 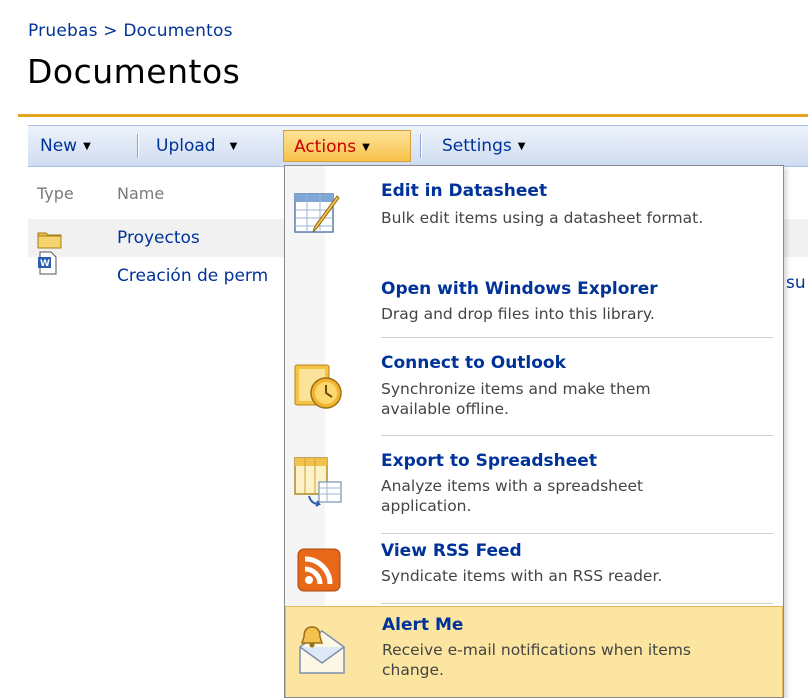 I want to click on actions-menu-button: Actions ▼, so click(x=347, y=146).